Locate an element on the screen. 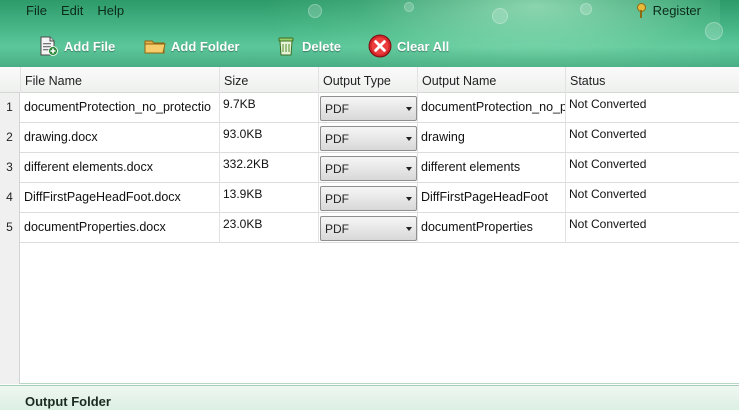 The image size is (739, 410). menu-edit: Edit is located at coordinates (72, 11).